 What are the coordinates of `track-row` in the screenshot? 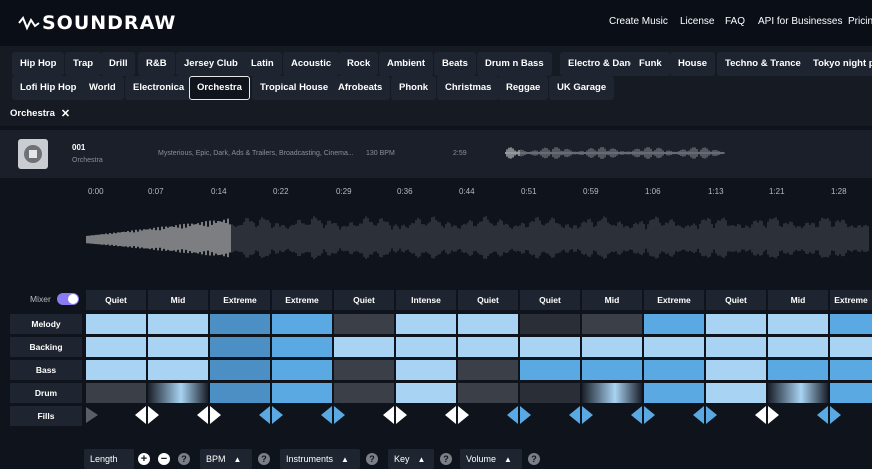 It's located at (436, 154).